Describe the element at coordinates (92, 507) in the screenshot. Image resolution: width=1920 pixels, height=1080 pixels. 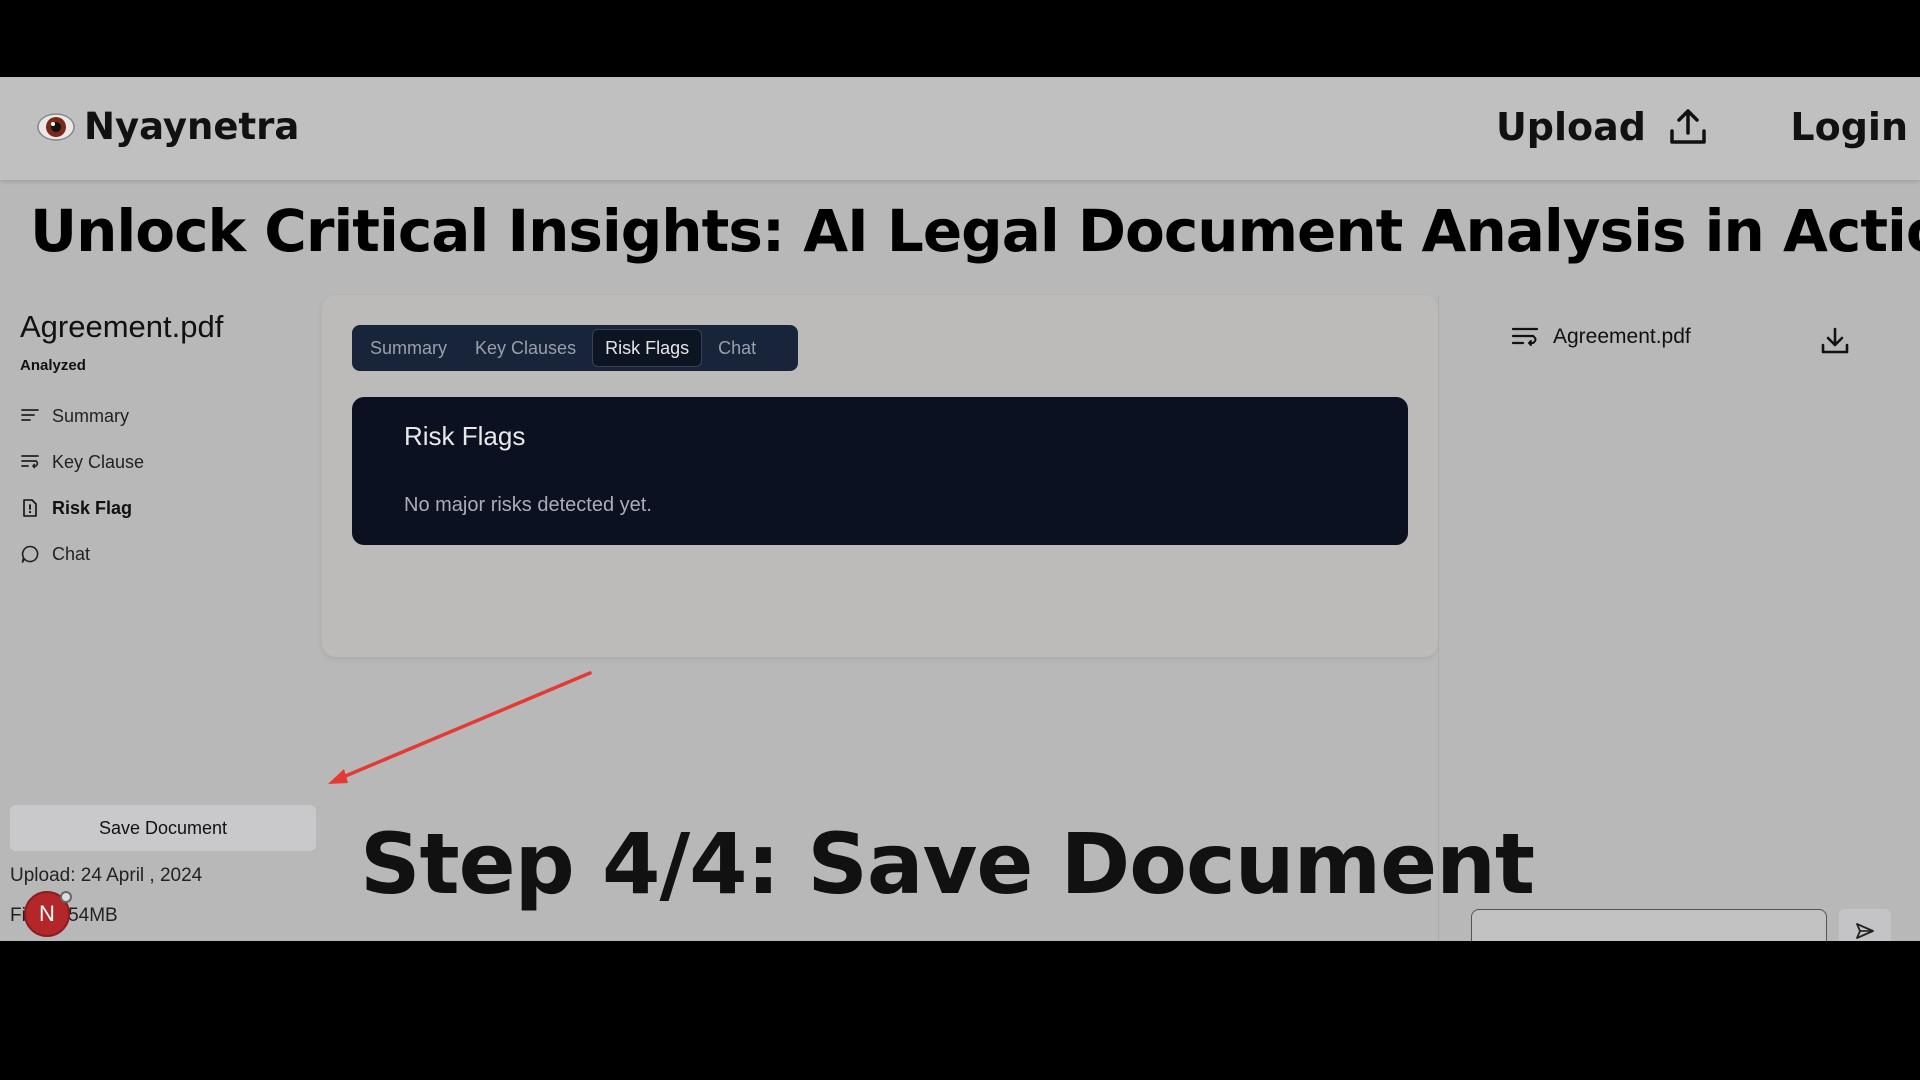
I see `sidebar-item-label: Risk Flag` at that location.